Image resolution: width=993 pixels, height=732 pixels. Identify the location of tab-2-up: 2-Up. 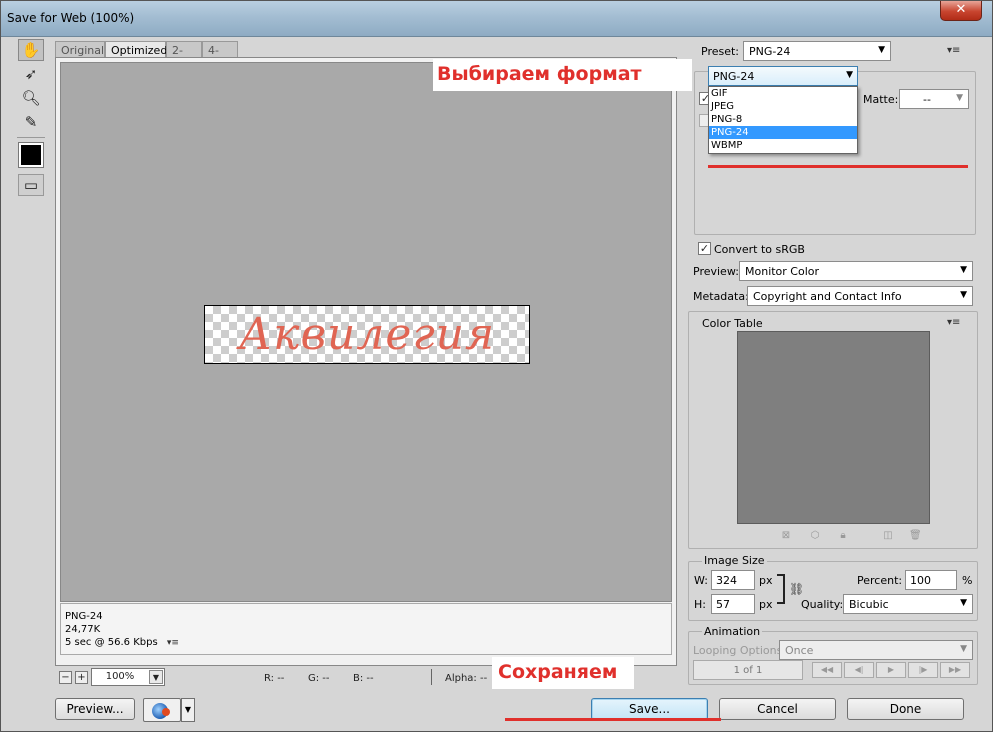
(184, 55).